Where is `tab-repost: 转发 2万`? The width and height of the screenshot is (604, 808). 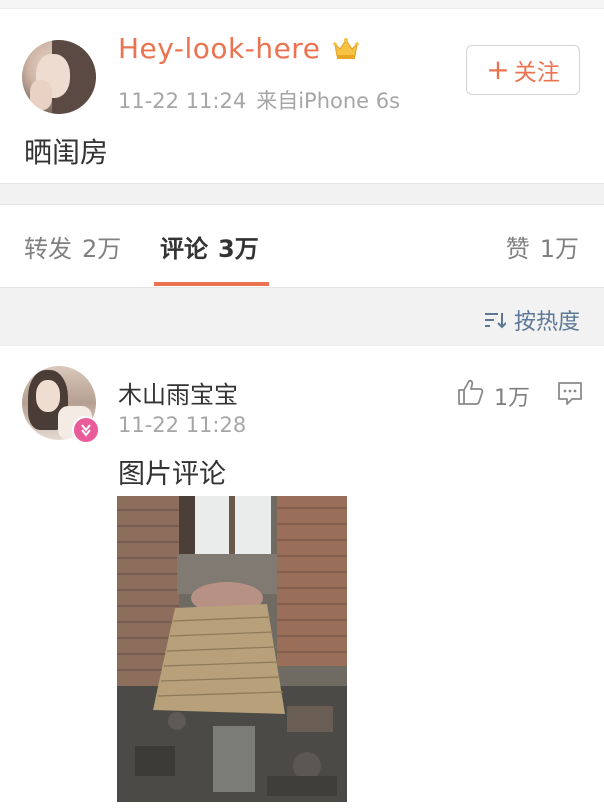
tab-repost: 转发 2万 is located at coordinates (72, 246).